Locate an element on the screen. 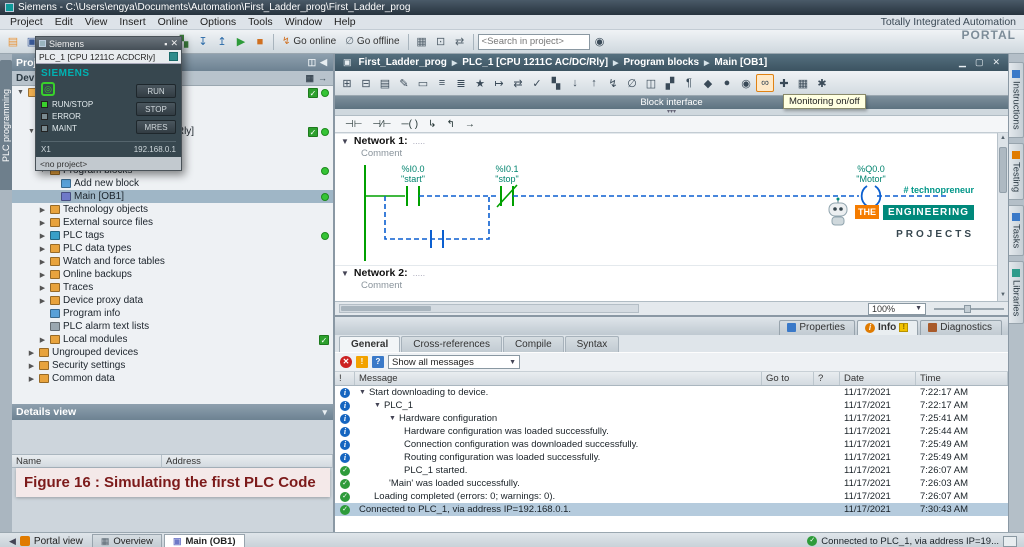 Image resolution: width=1024 pixels, height=547 pixels. tree-item-main-ob1: Main [OB1] is located at coordinates (172, 196).